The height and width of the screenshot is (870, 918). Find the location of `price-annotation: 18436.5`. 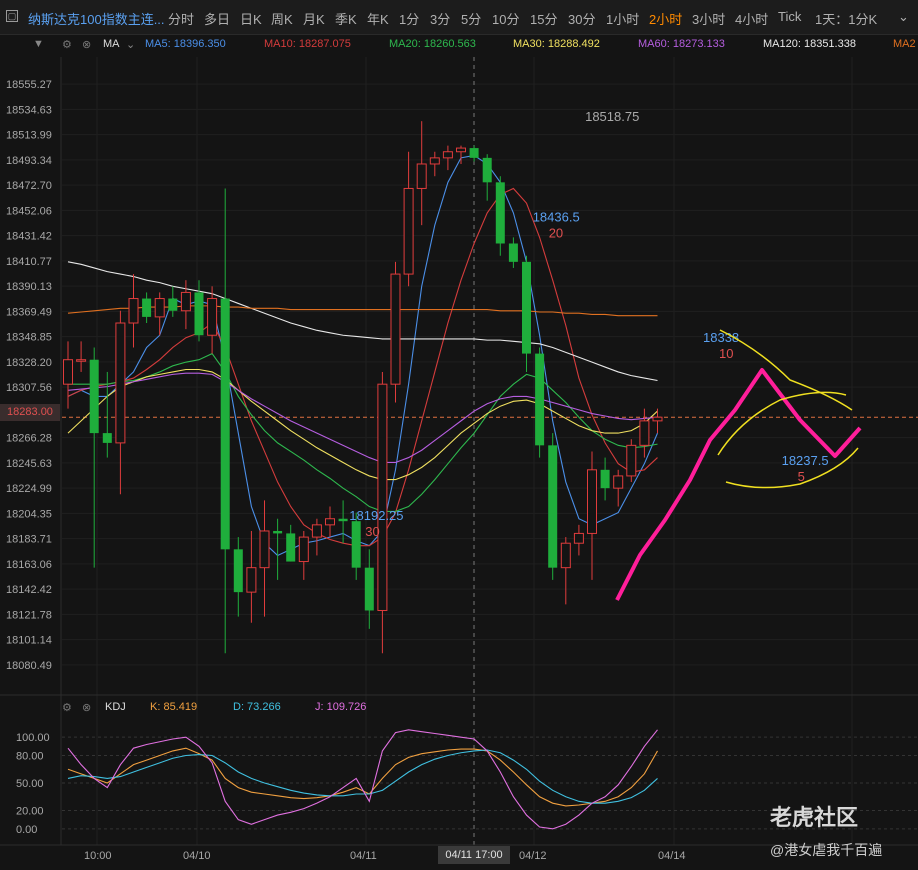

price-annotation: 18436.5 is located at coordinates (556, 216).